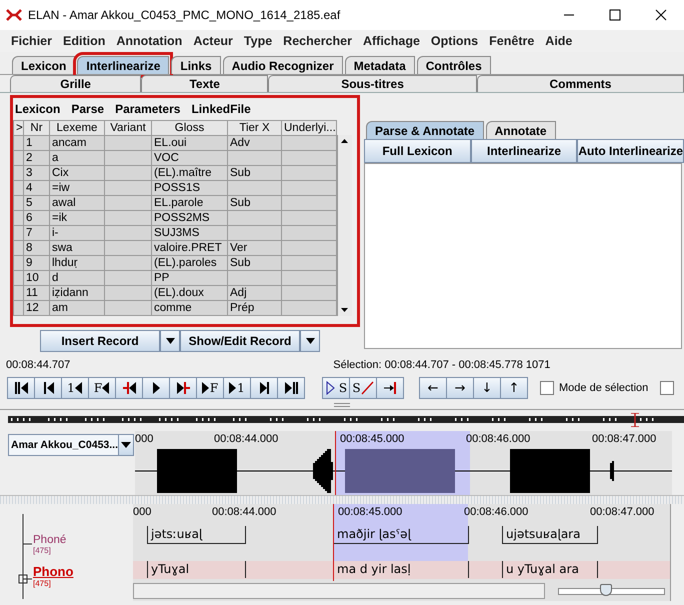 The height and width of the screenshot is (605, 684). What do you see at coordinates (240, 341) in the screenshot?
I see `show-edit-record-button: Show/Edit Record` at bounding box center [240, 341].